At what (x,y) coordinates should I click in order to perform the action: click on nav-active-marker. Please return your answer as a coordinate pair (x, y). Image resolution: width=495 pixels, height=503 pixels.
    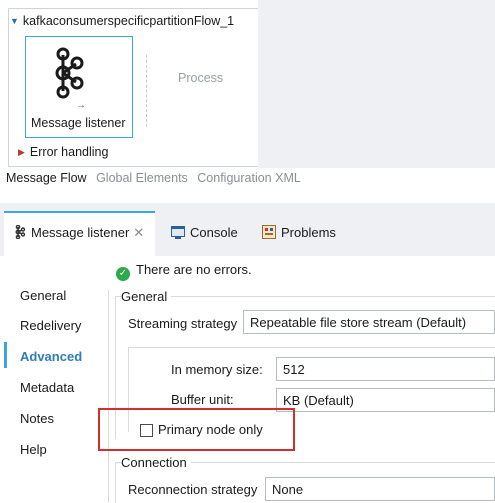
    Looking at the image, I should click on (5, 355).